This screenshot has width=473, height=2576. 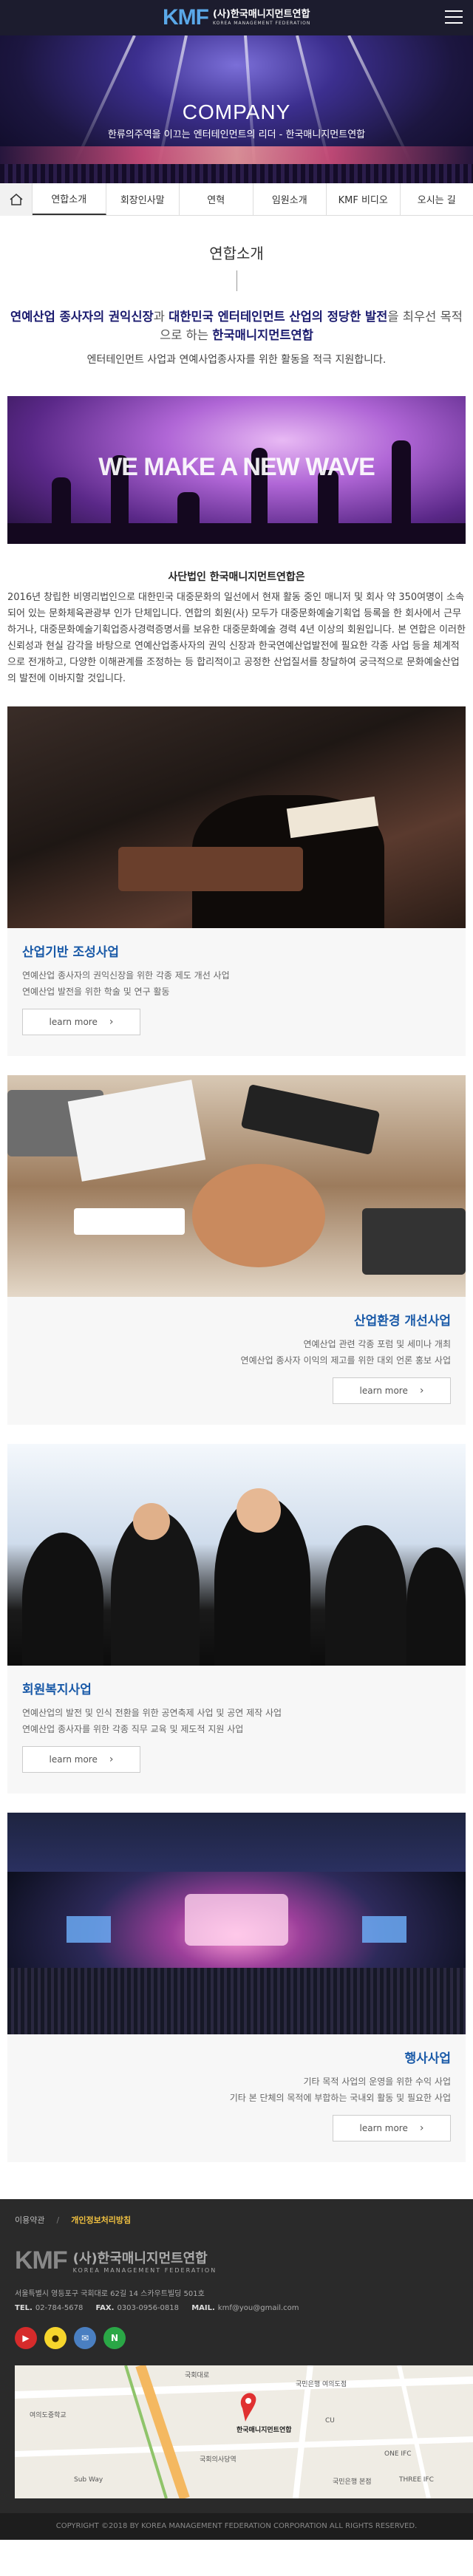 I want to click on card-2-button-label: learn more, so click(x=383, y=1391).